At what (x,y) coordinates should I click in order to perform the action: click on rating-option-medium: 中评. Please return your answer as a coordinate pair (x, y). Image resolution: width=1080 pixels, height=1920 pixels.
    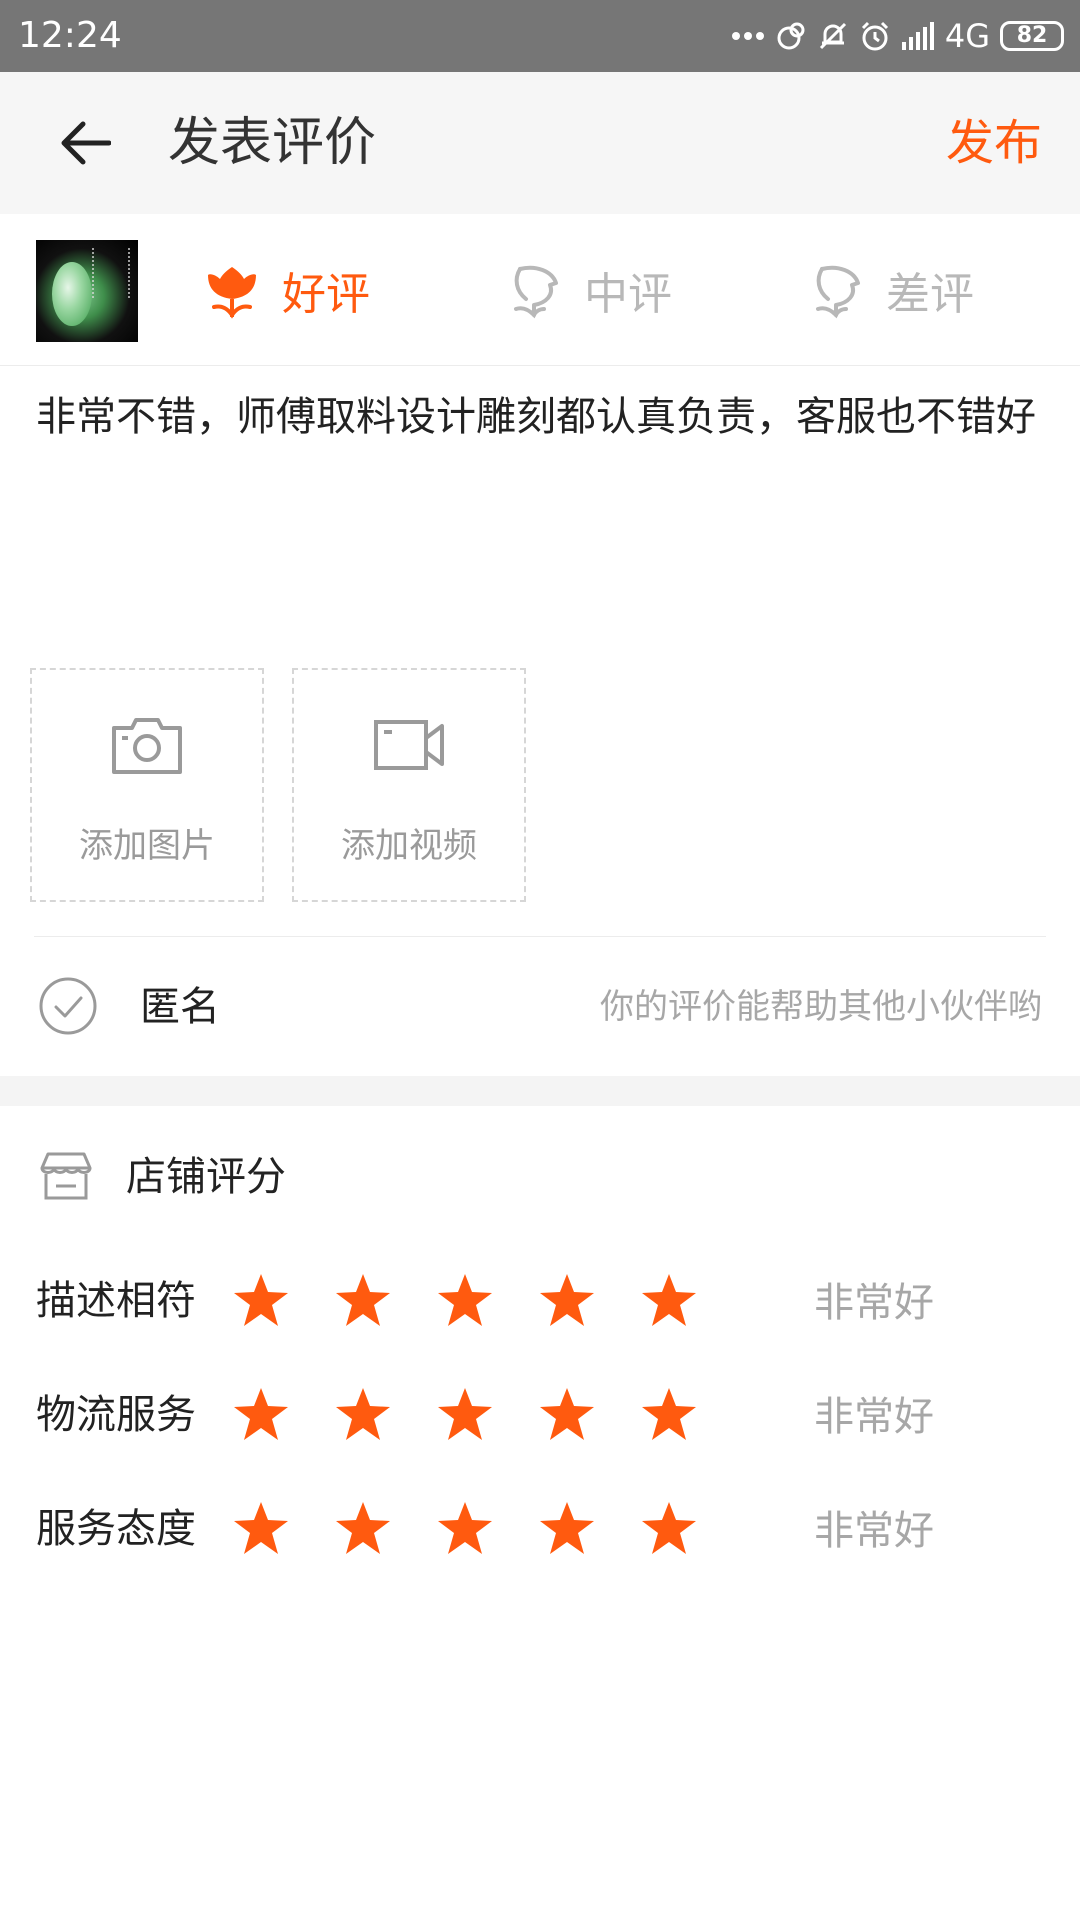
    Looking at the image, I should click on (589, 290).